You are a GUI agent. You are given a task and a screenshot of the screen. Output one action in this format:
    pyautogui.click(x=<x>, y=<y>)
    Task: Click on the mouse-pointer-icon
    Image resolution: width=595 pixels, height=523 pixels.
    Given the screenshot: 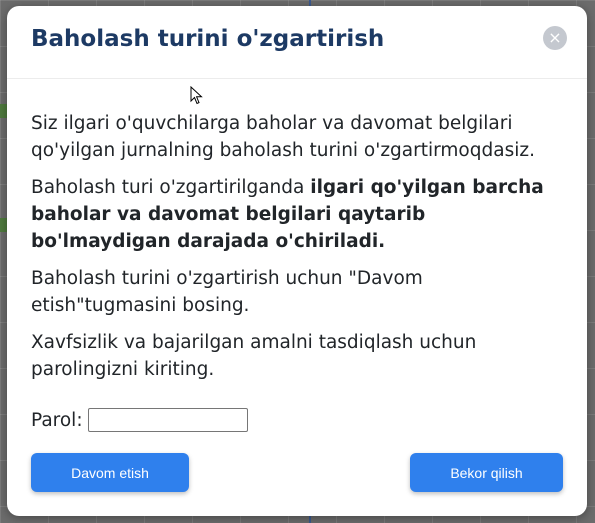 What is the action you would take?
    pyautogui.click(x=196, y=95)
    